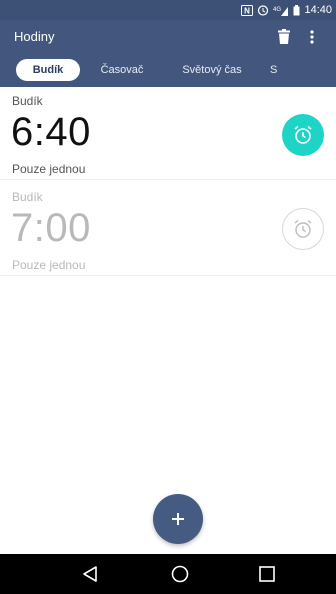 This screenshot has width=336, height=594. Describe the element at coordinates (51, 228) in the screenshot. I see `alarm-time: 7:00` at that location.